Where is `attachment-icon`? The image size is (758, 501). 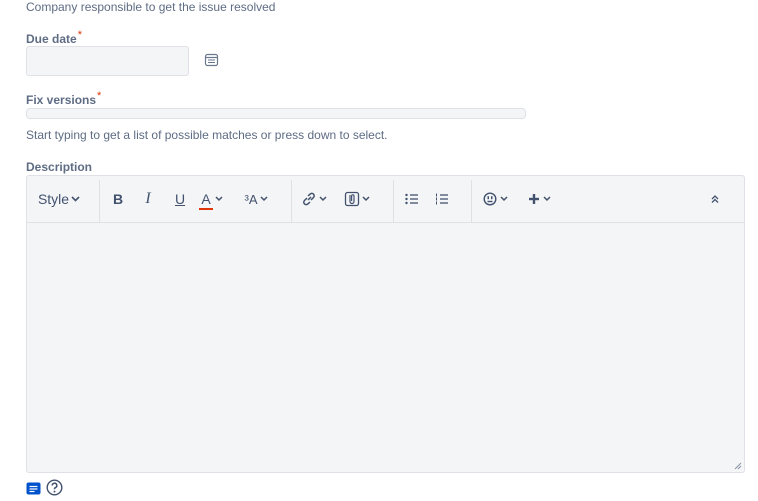 attachment-icon is located at coordinates (352, 199).